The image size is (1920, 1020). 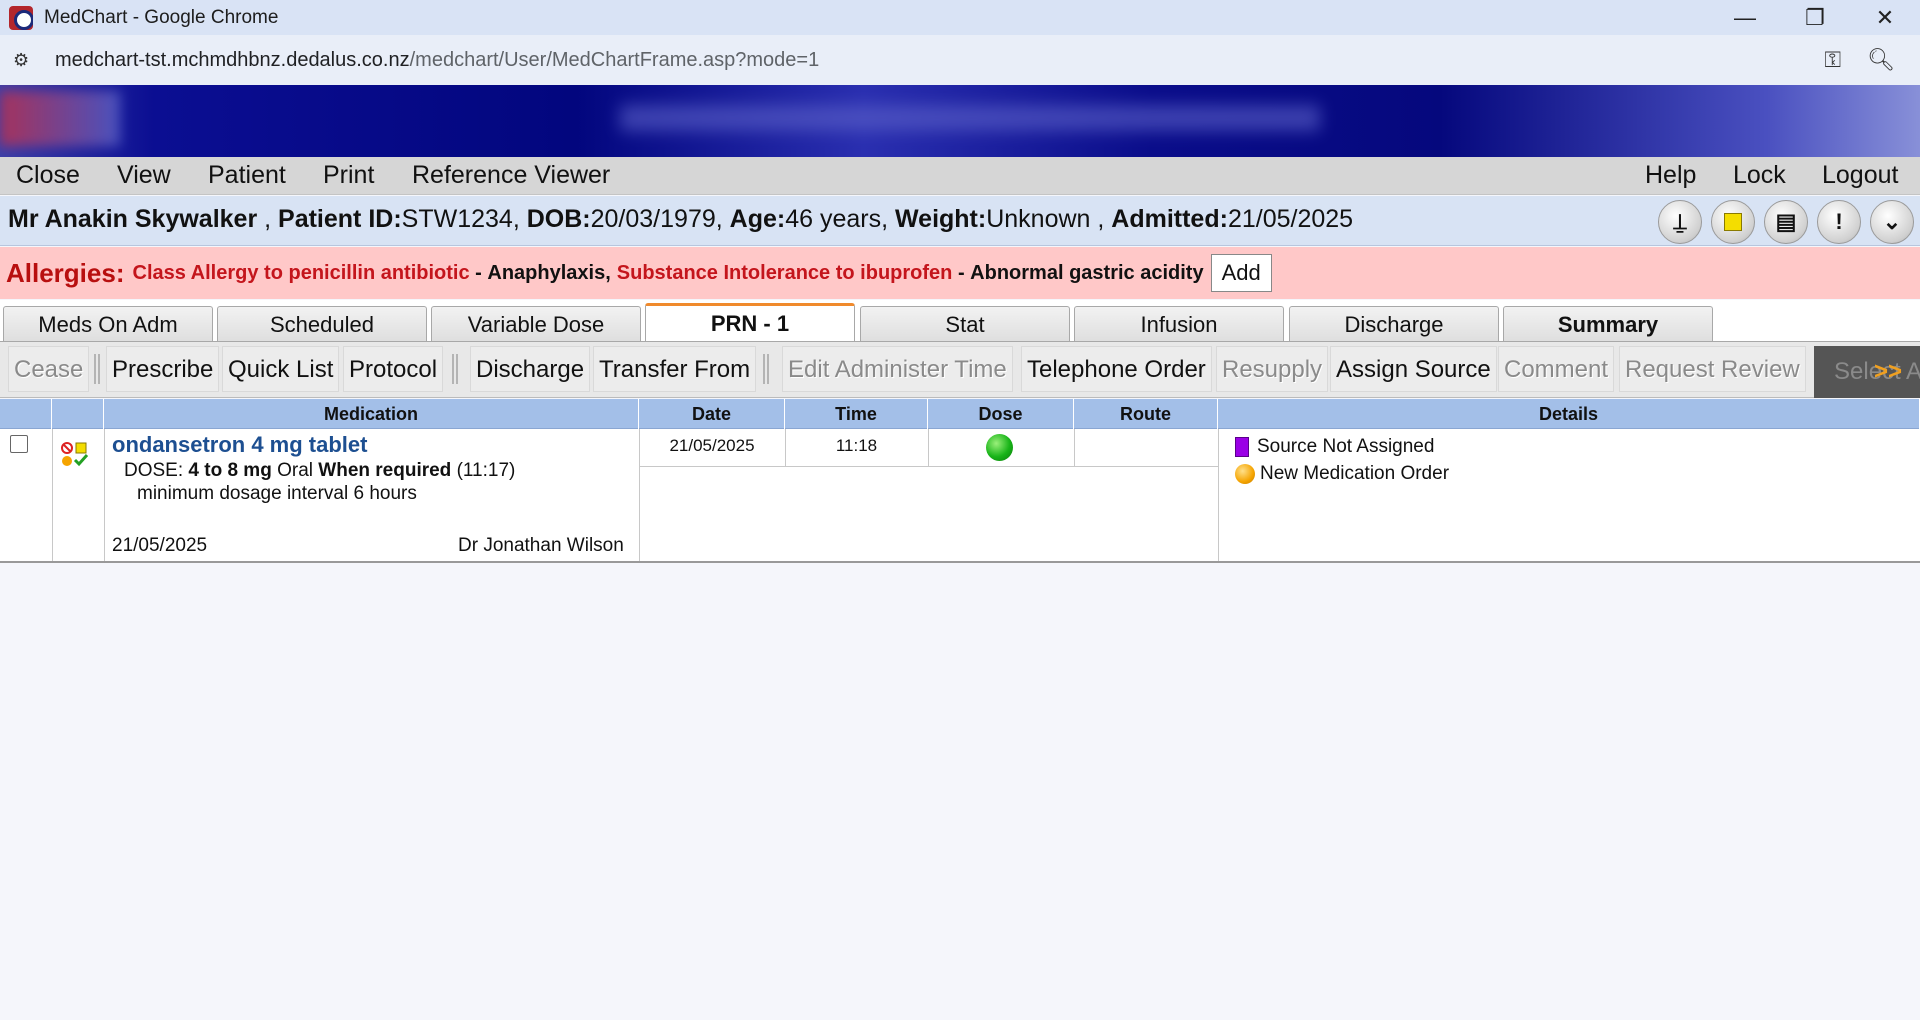 I want to click on grid-header: Medication Date Time Dose Route Details, so click(x=960, y=414).